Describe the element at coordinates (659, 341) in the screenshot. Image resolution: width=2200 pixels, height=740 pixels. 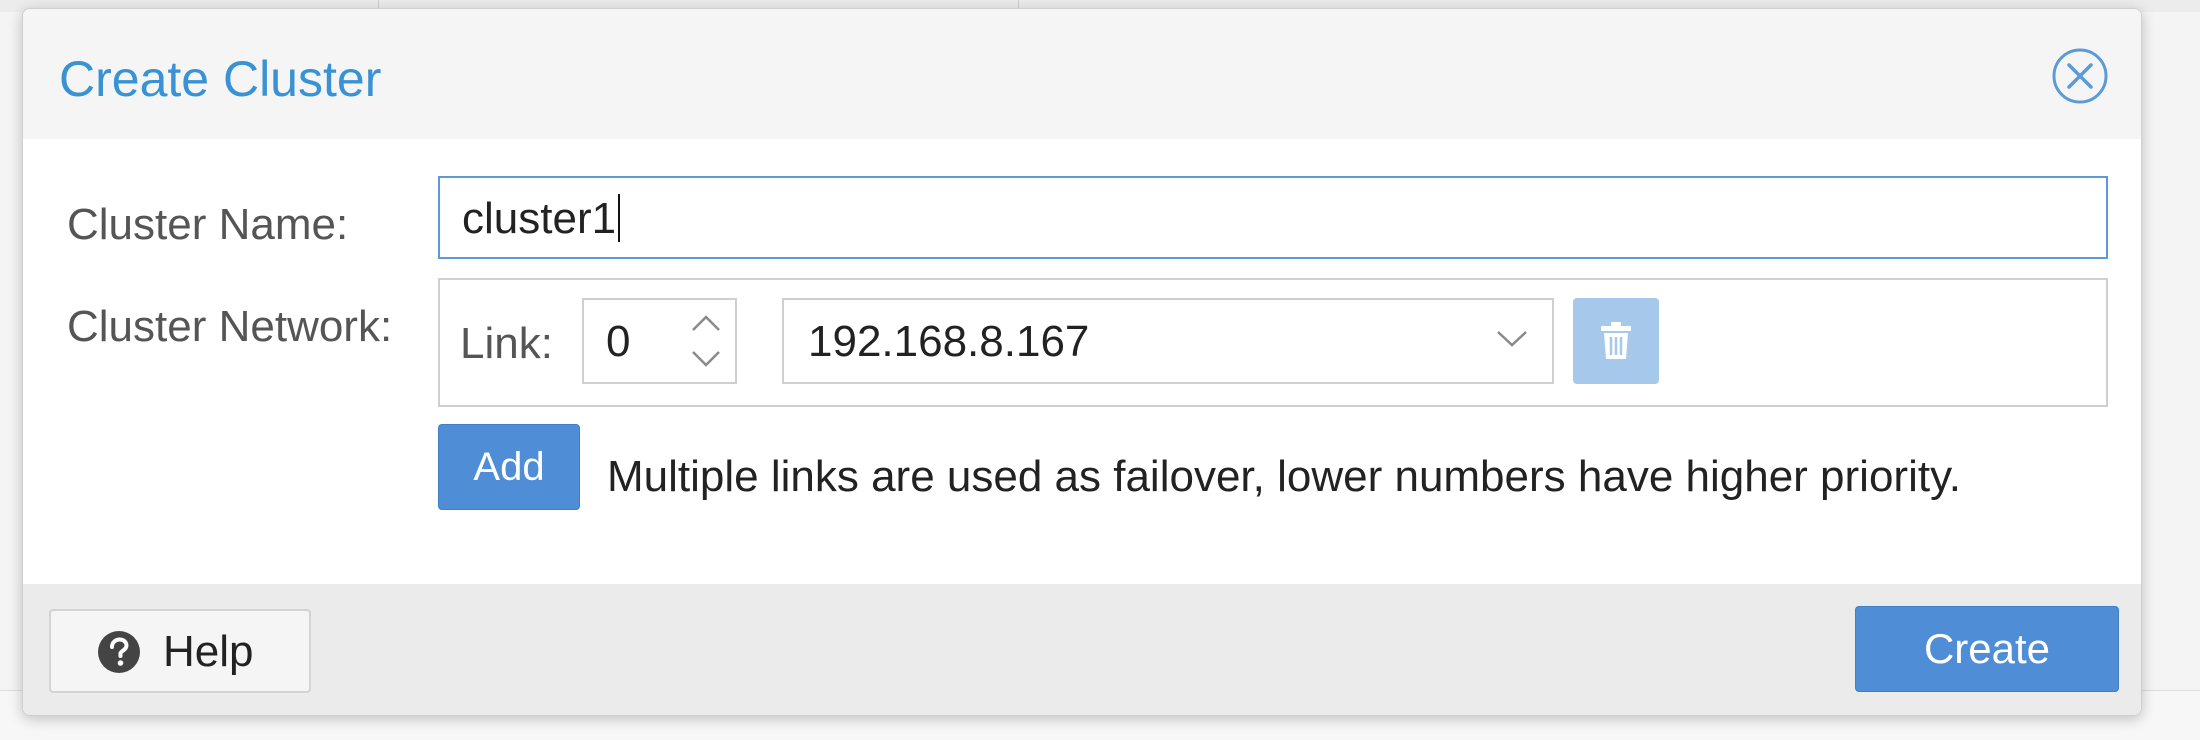
I see `link-number-spinner: 0` at that location.